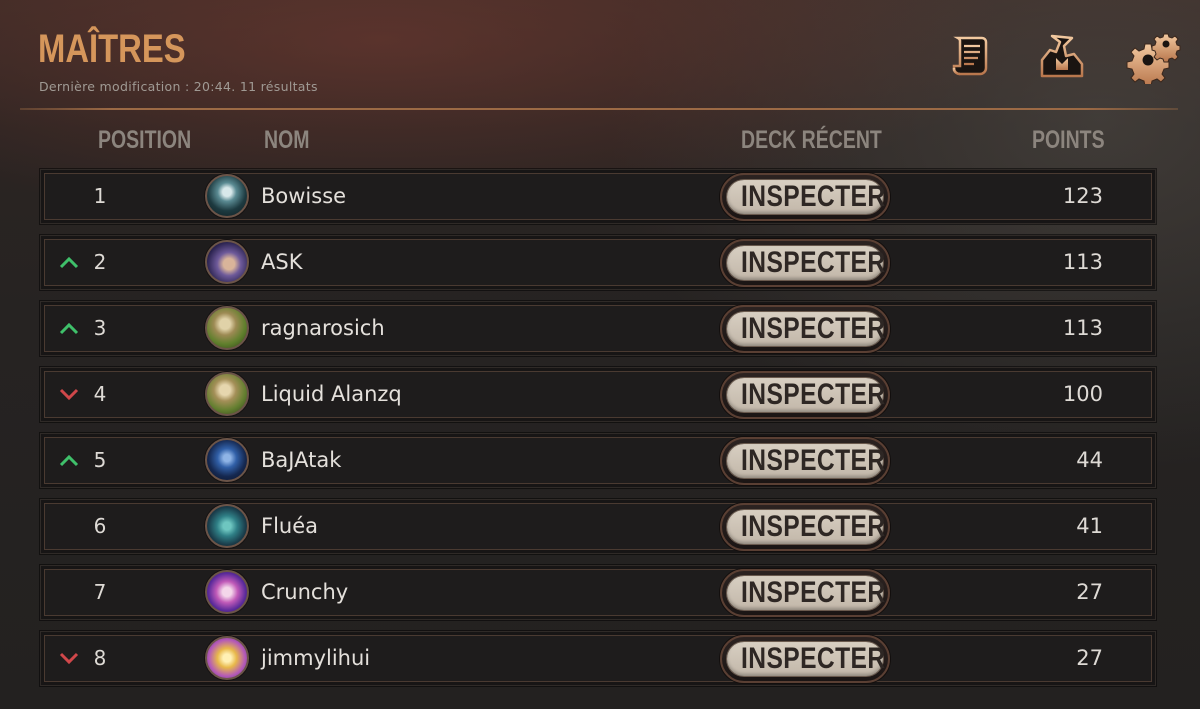 The image size is (1200, 709). What do you see at coordinates (282, 262) in the screenshot?
I see `player-name: ASK` at bounding box center [282, 262].